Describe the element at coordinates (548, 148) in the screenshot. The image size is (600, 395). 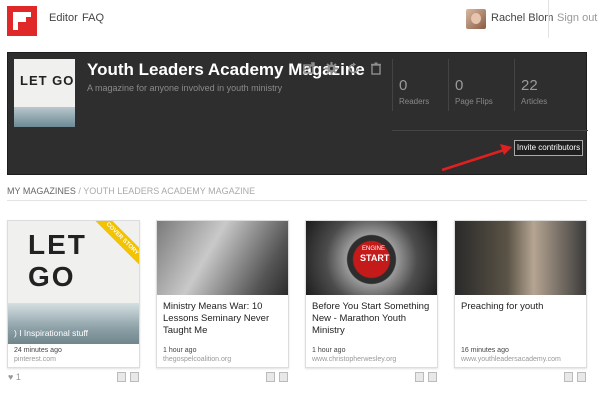
I see `invite-contributors-button: Invite contributors` at that location.